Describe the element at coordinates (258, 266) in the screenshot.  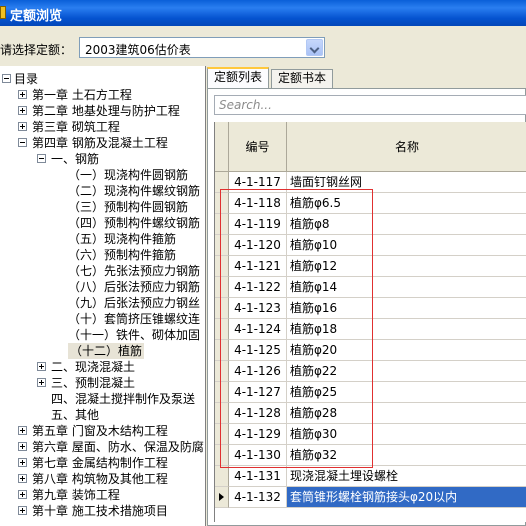
I see `cell-code: 4-1-121` at that location.